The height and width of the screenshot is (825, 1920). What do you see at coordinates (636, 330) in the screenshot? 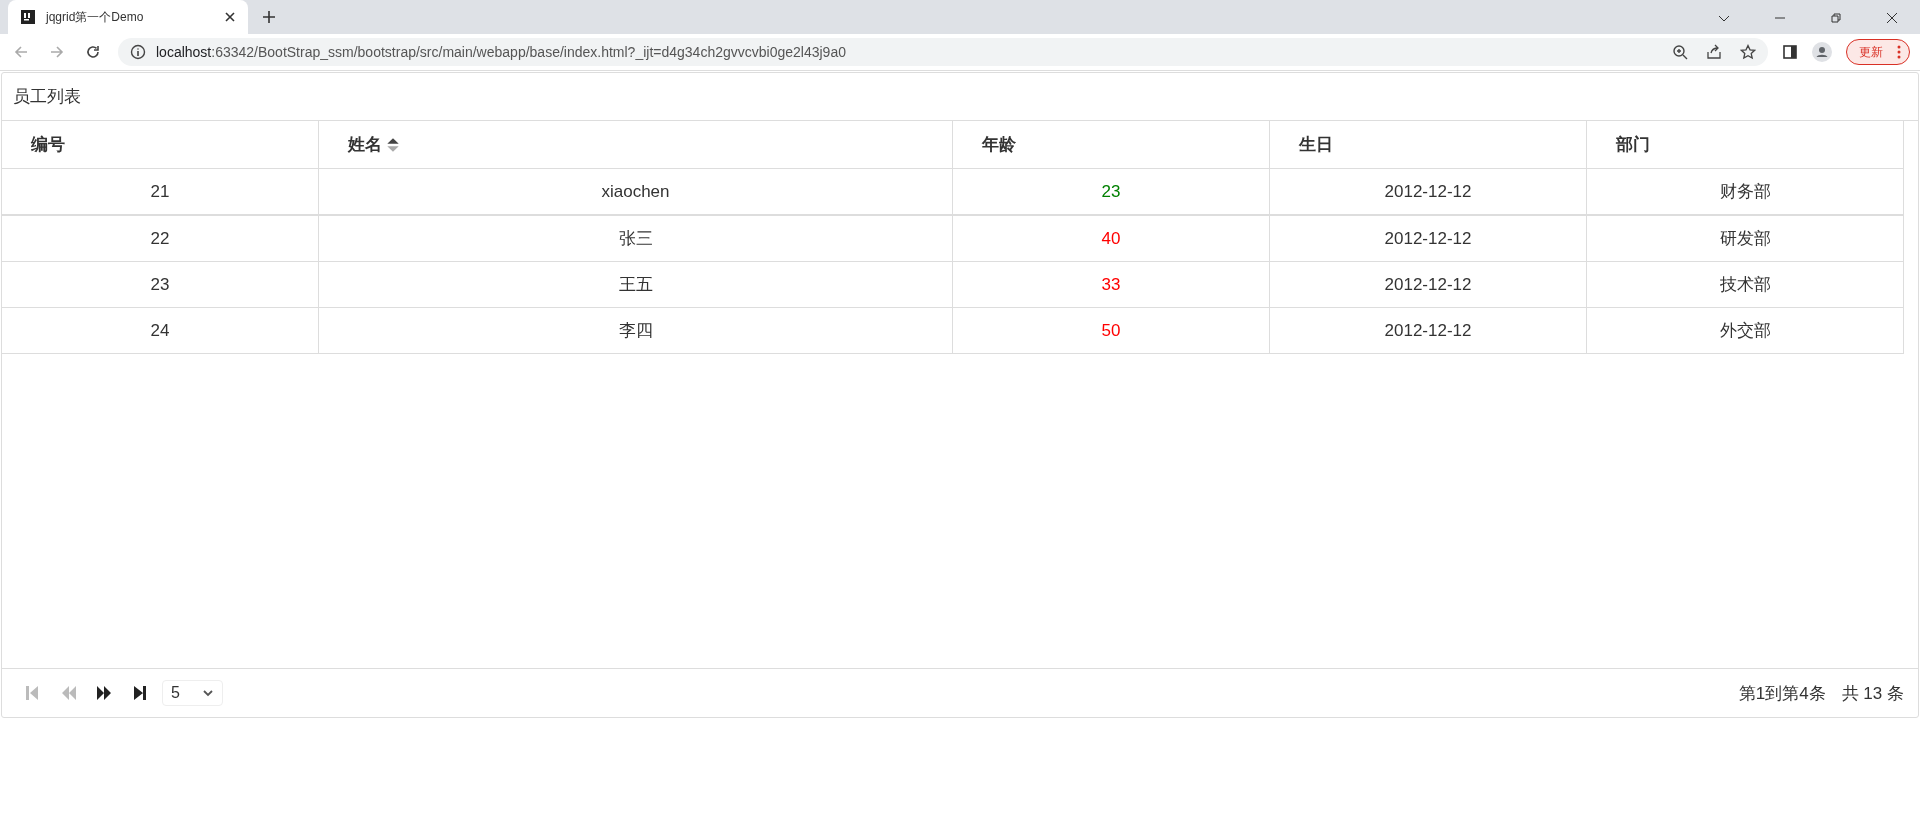
I see `table-cell: 李四` at bounding box center [636, 330].